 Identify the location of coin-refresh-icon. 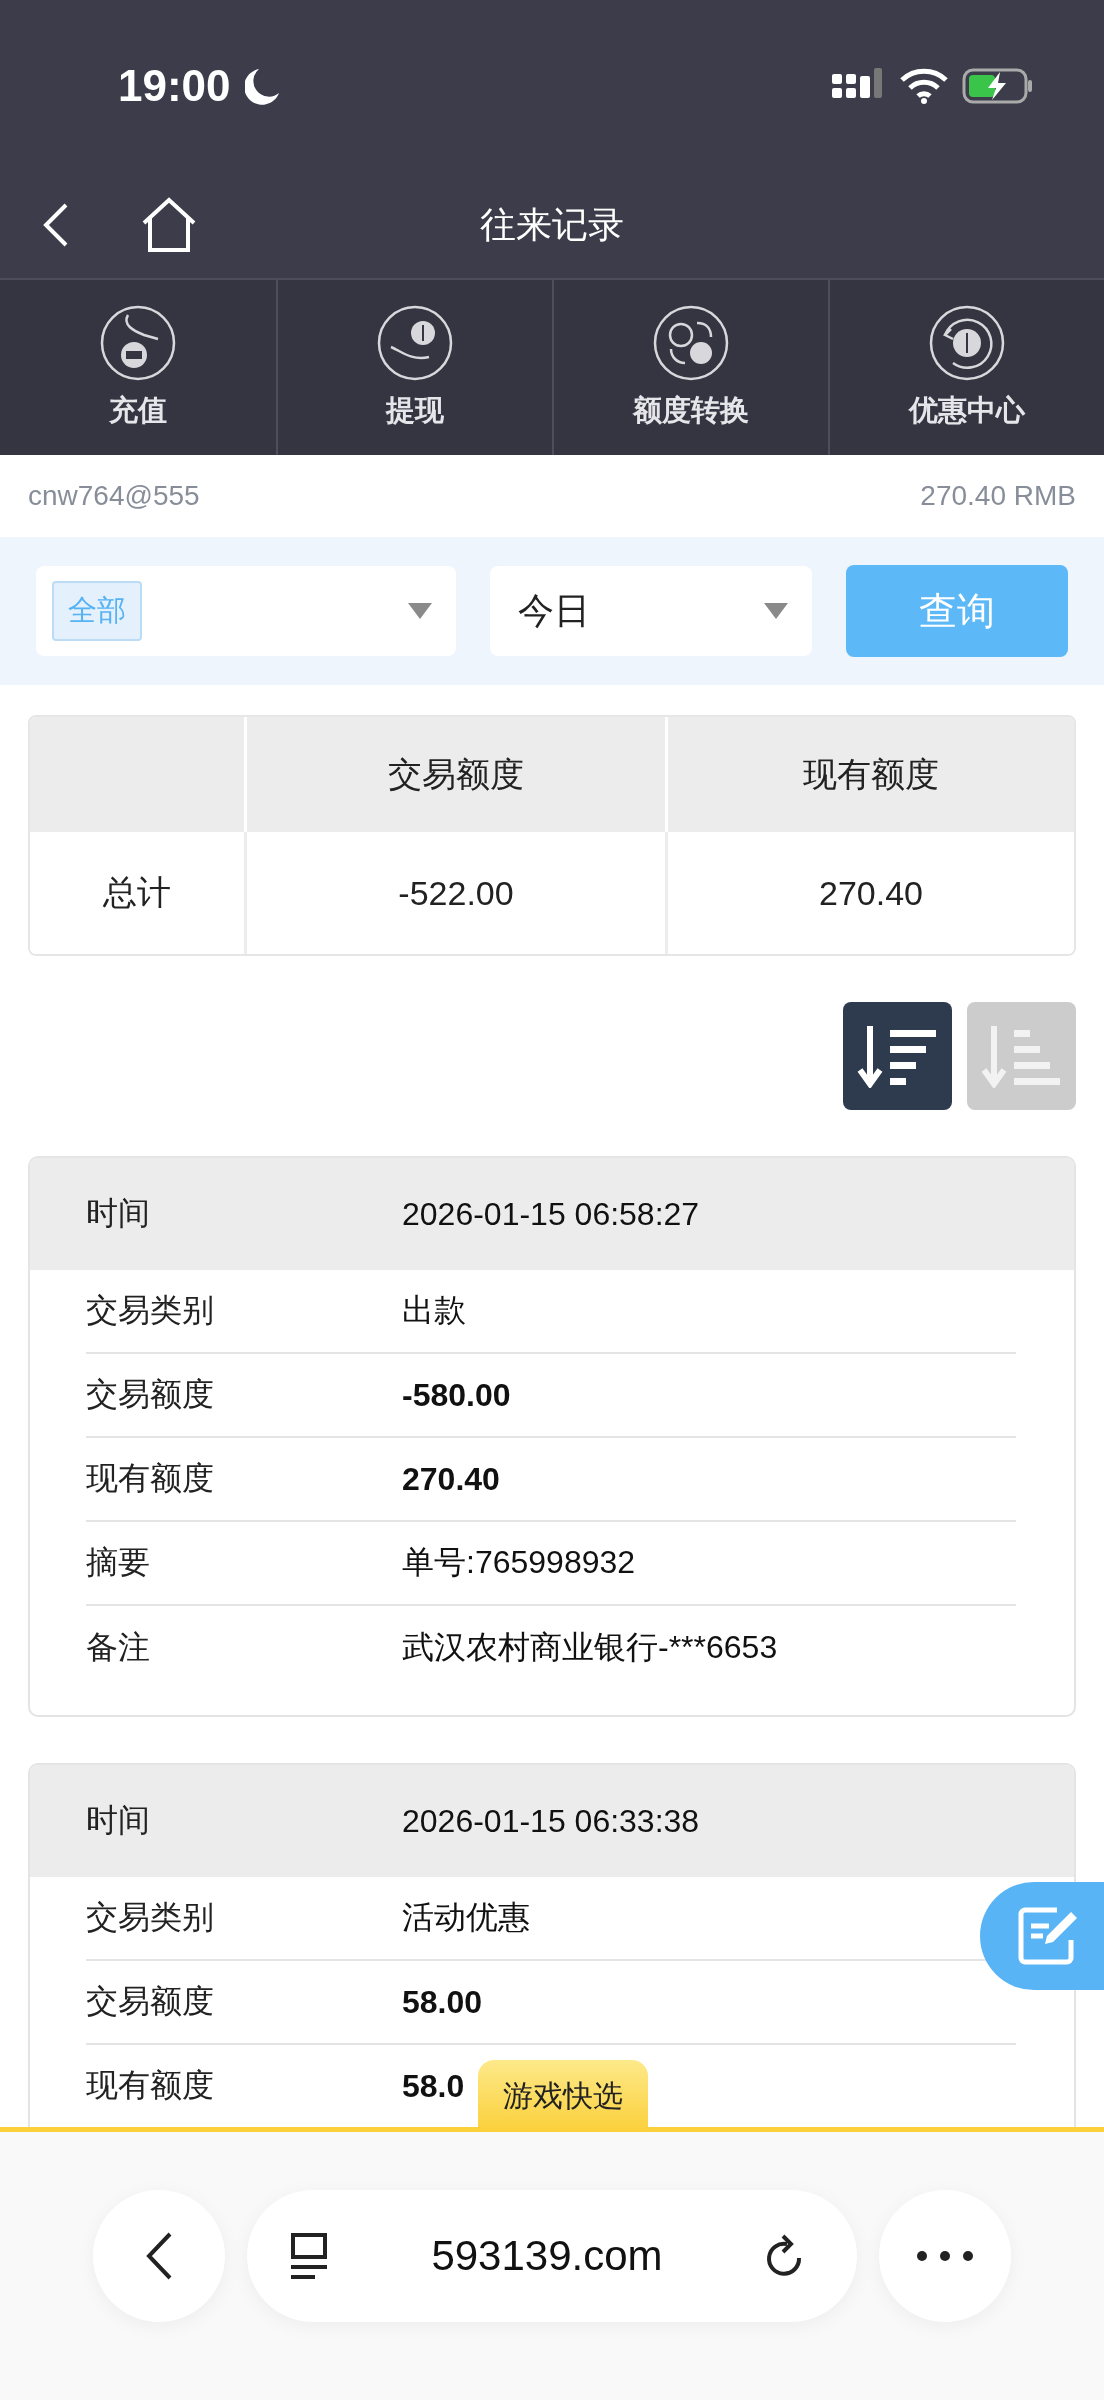
(967, 342).